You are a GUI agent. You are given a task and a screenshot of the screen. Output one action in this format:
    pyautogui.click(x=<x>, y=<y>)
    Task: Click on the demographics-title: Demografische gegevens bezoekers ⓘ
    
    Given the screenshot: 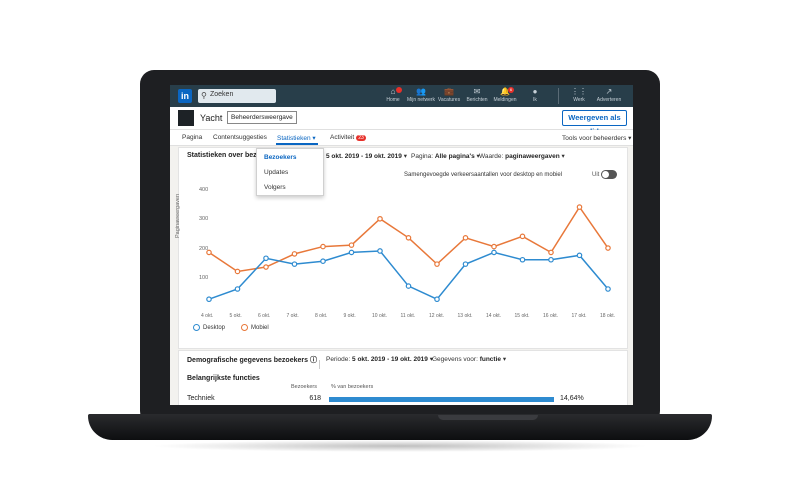 What is the action you would take?
    pyautogui.click(x=252, y=360)
    